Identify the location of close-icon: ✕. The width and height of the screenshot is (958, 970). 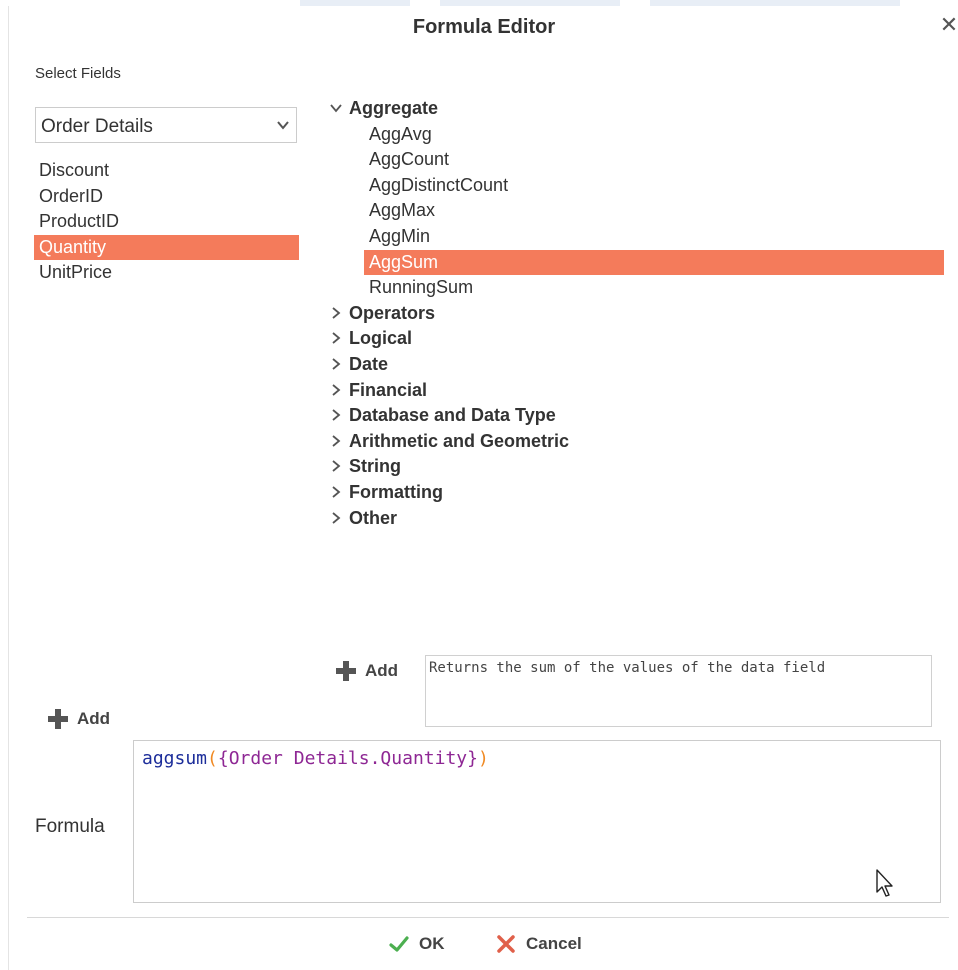
(948, 25).